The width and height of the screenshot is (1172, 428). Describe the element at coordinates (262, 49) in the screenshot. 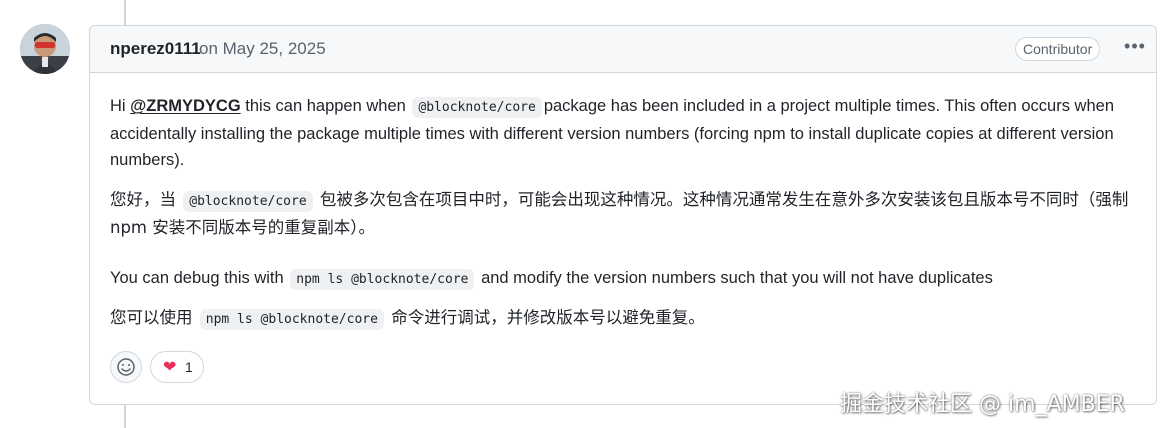

I see `comment-date: on May 25, 2025` at that location.